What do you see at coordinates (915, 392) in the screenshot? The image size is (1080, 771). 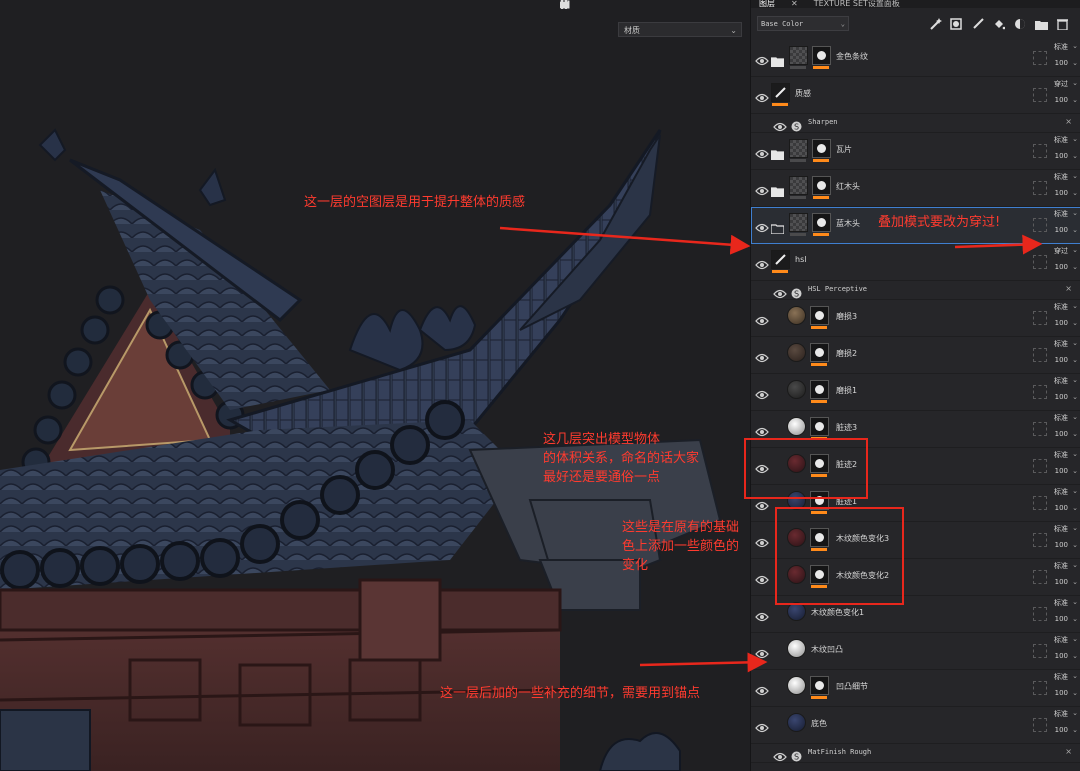 I see `layer-row: 磨损1 标准 ⌄ 100 ⌄` at bounding box center [915, 392].